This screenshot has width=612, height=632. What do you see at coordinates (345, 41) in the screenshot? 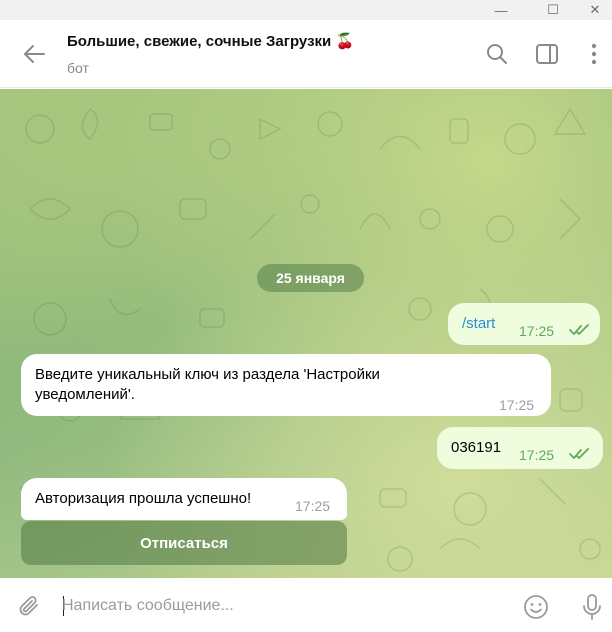
I see `cherry-emoji-icon: 🍒` at bounding box center [345, 41].